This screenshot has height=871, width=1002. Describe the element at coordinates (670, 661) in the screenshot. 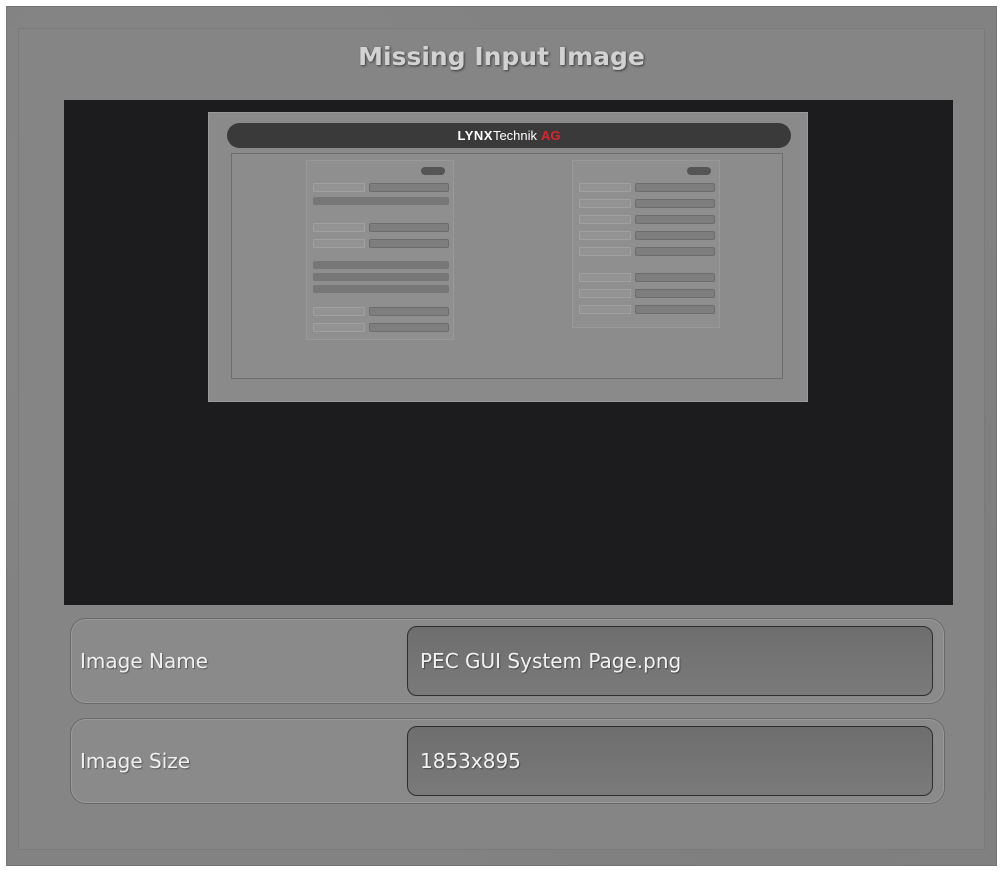

I see `image-name-value: PEC GUI System Page.png` at that location.